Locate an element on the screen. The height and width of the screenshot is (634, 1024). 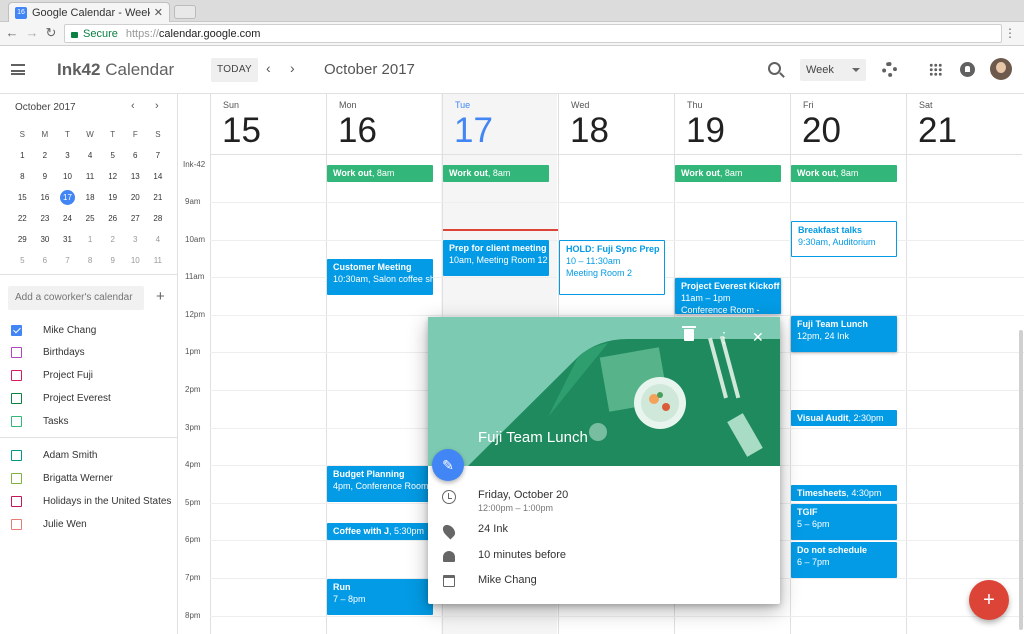
forward-arrow-icon: → is located at coordinates (32, 32).